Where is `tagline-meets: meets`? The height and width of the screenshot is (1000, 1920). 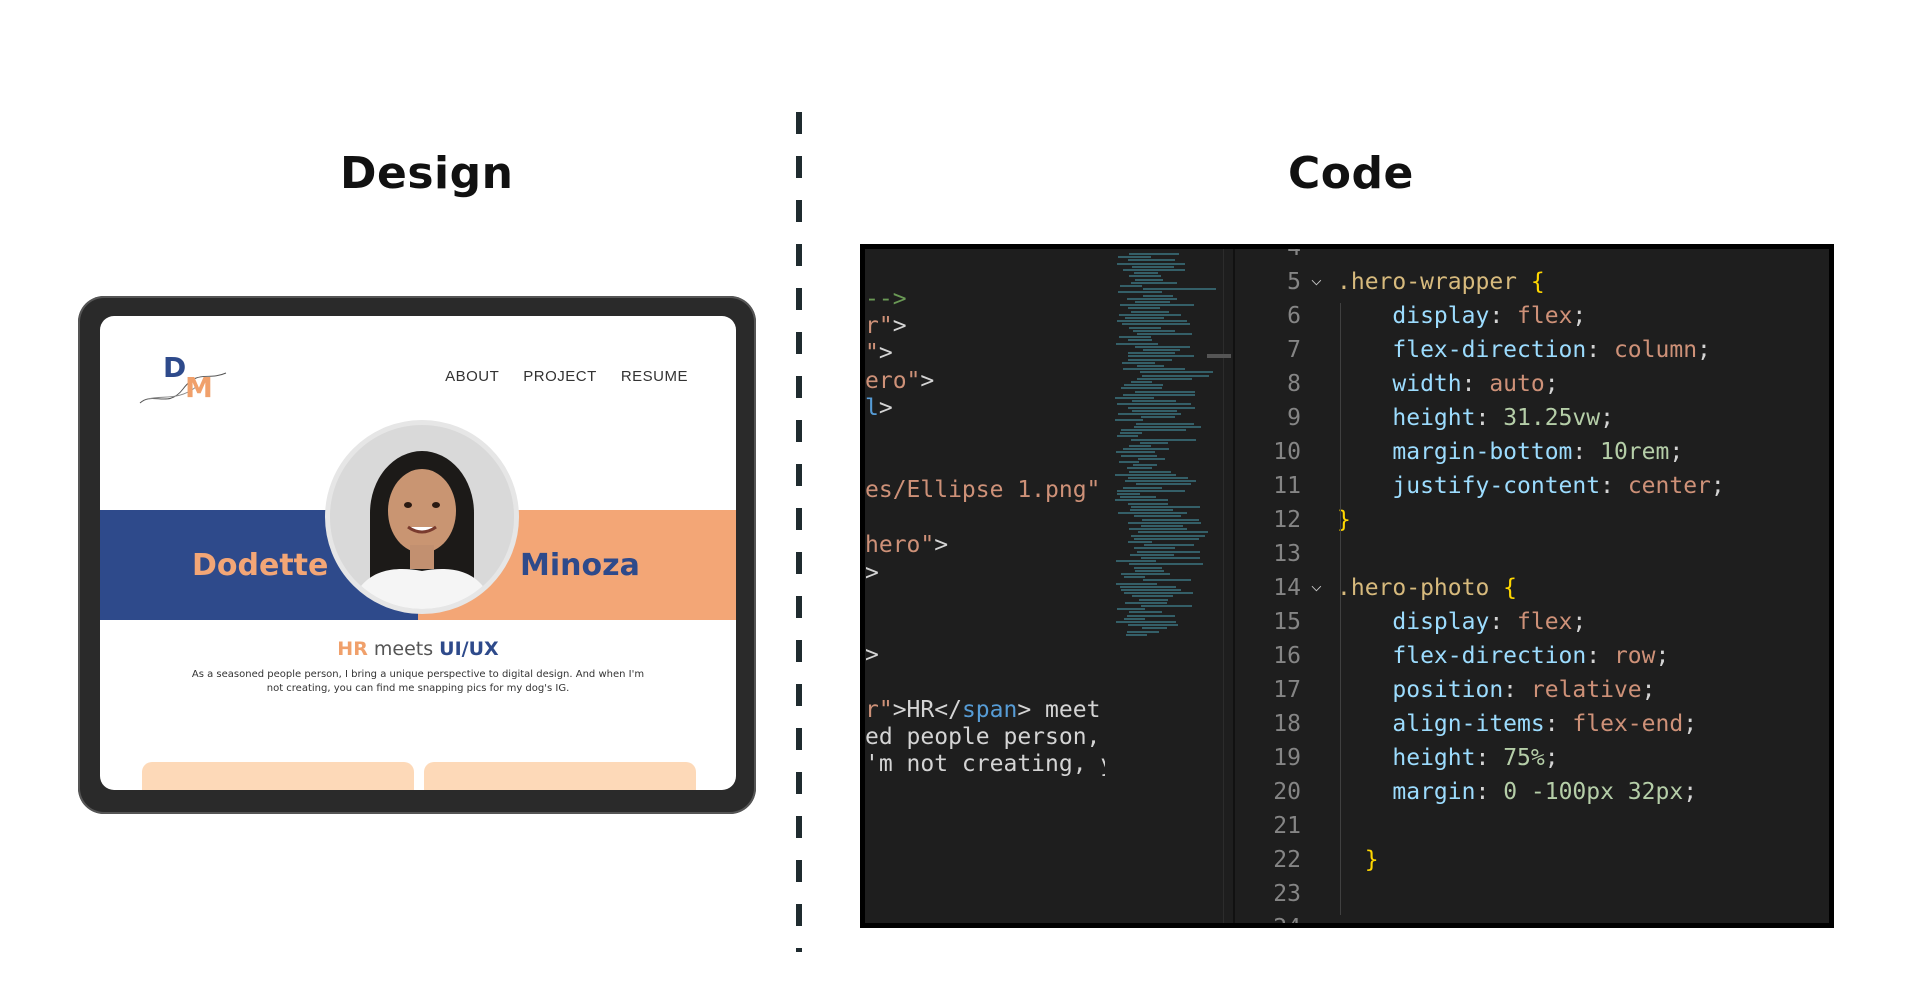
tagline-meets: meets is located at coordinates (403, 649).